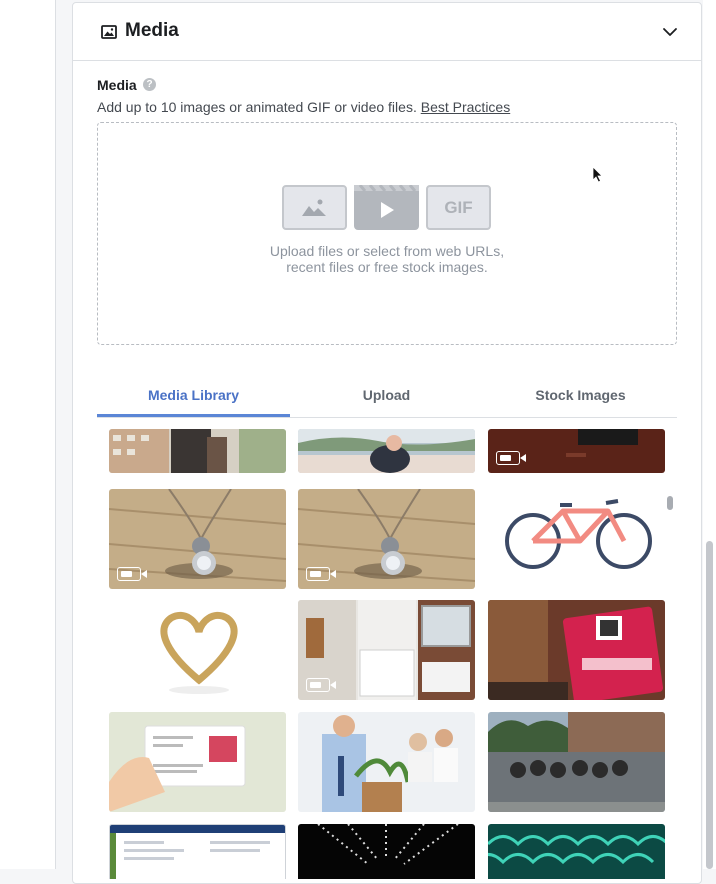 The image size is (716, 884). I want to click on media-tabs: Media Library Upload Stock Images, so click(387, 397).